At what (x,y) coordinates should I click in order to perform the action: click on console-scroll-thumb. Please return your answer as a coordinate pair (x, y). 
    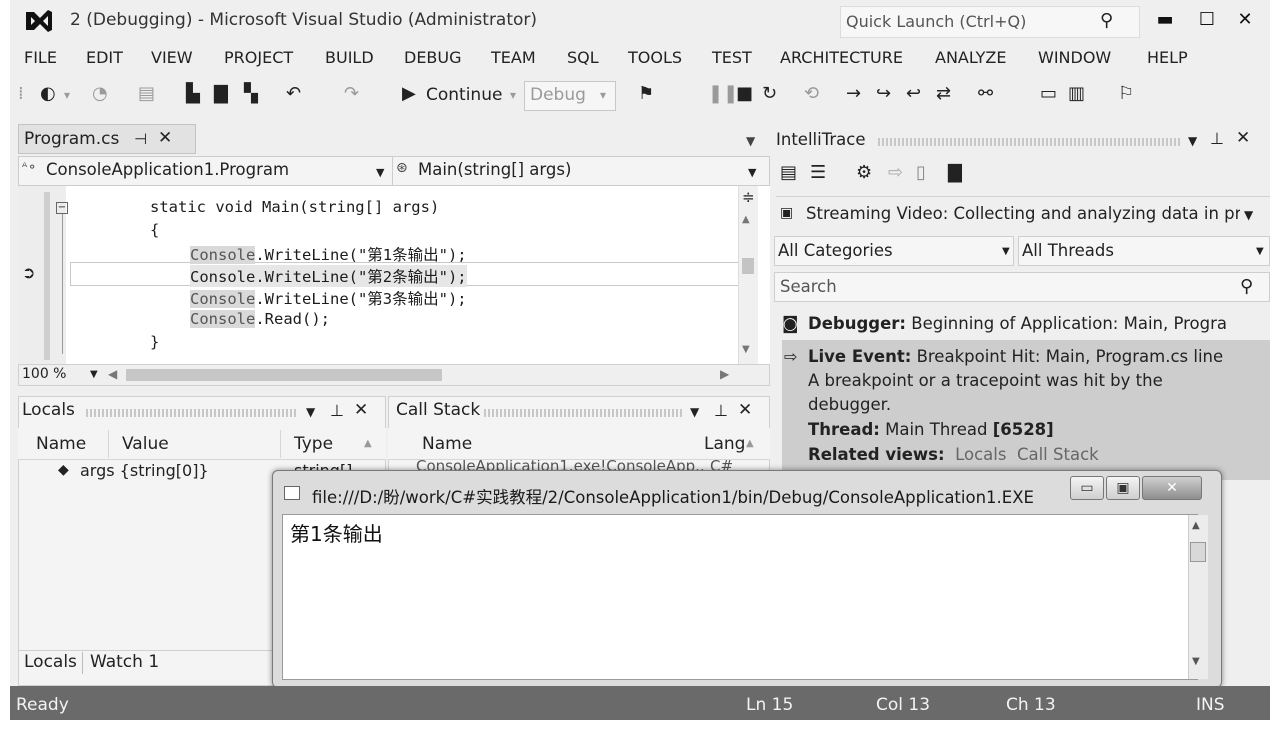
    Looking at the image, I should click on (1198, 552).